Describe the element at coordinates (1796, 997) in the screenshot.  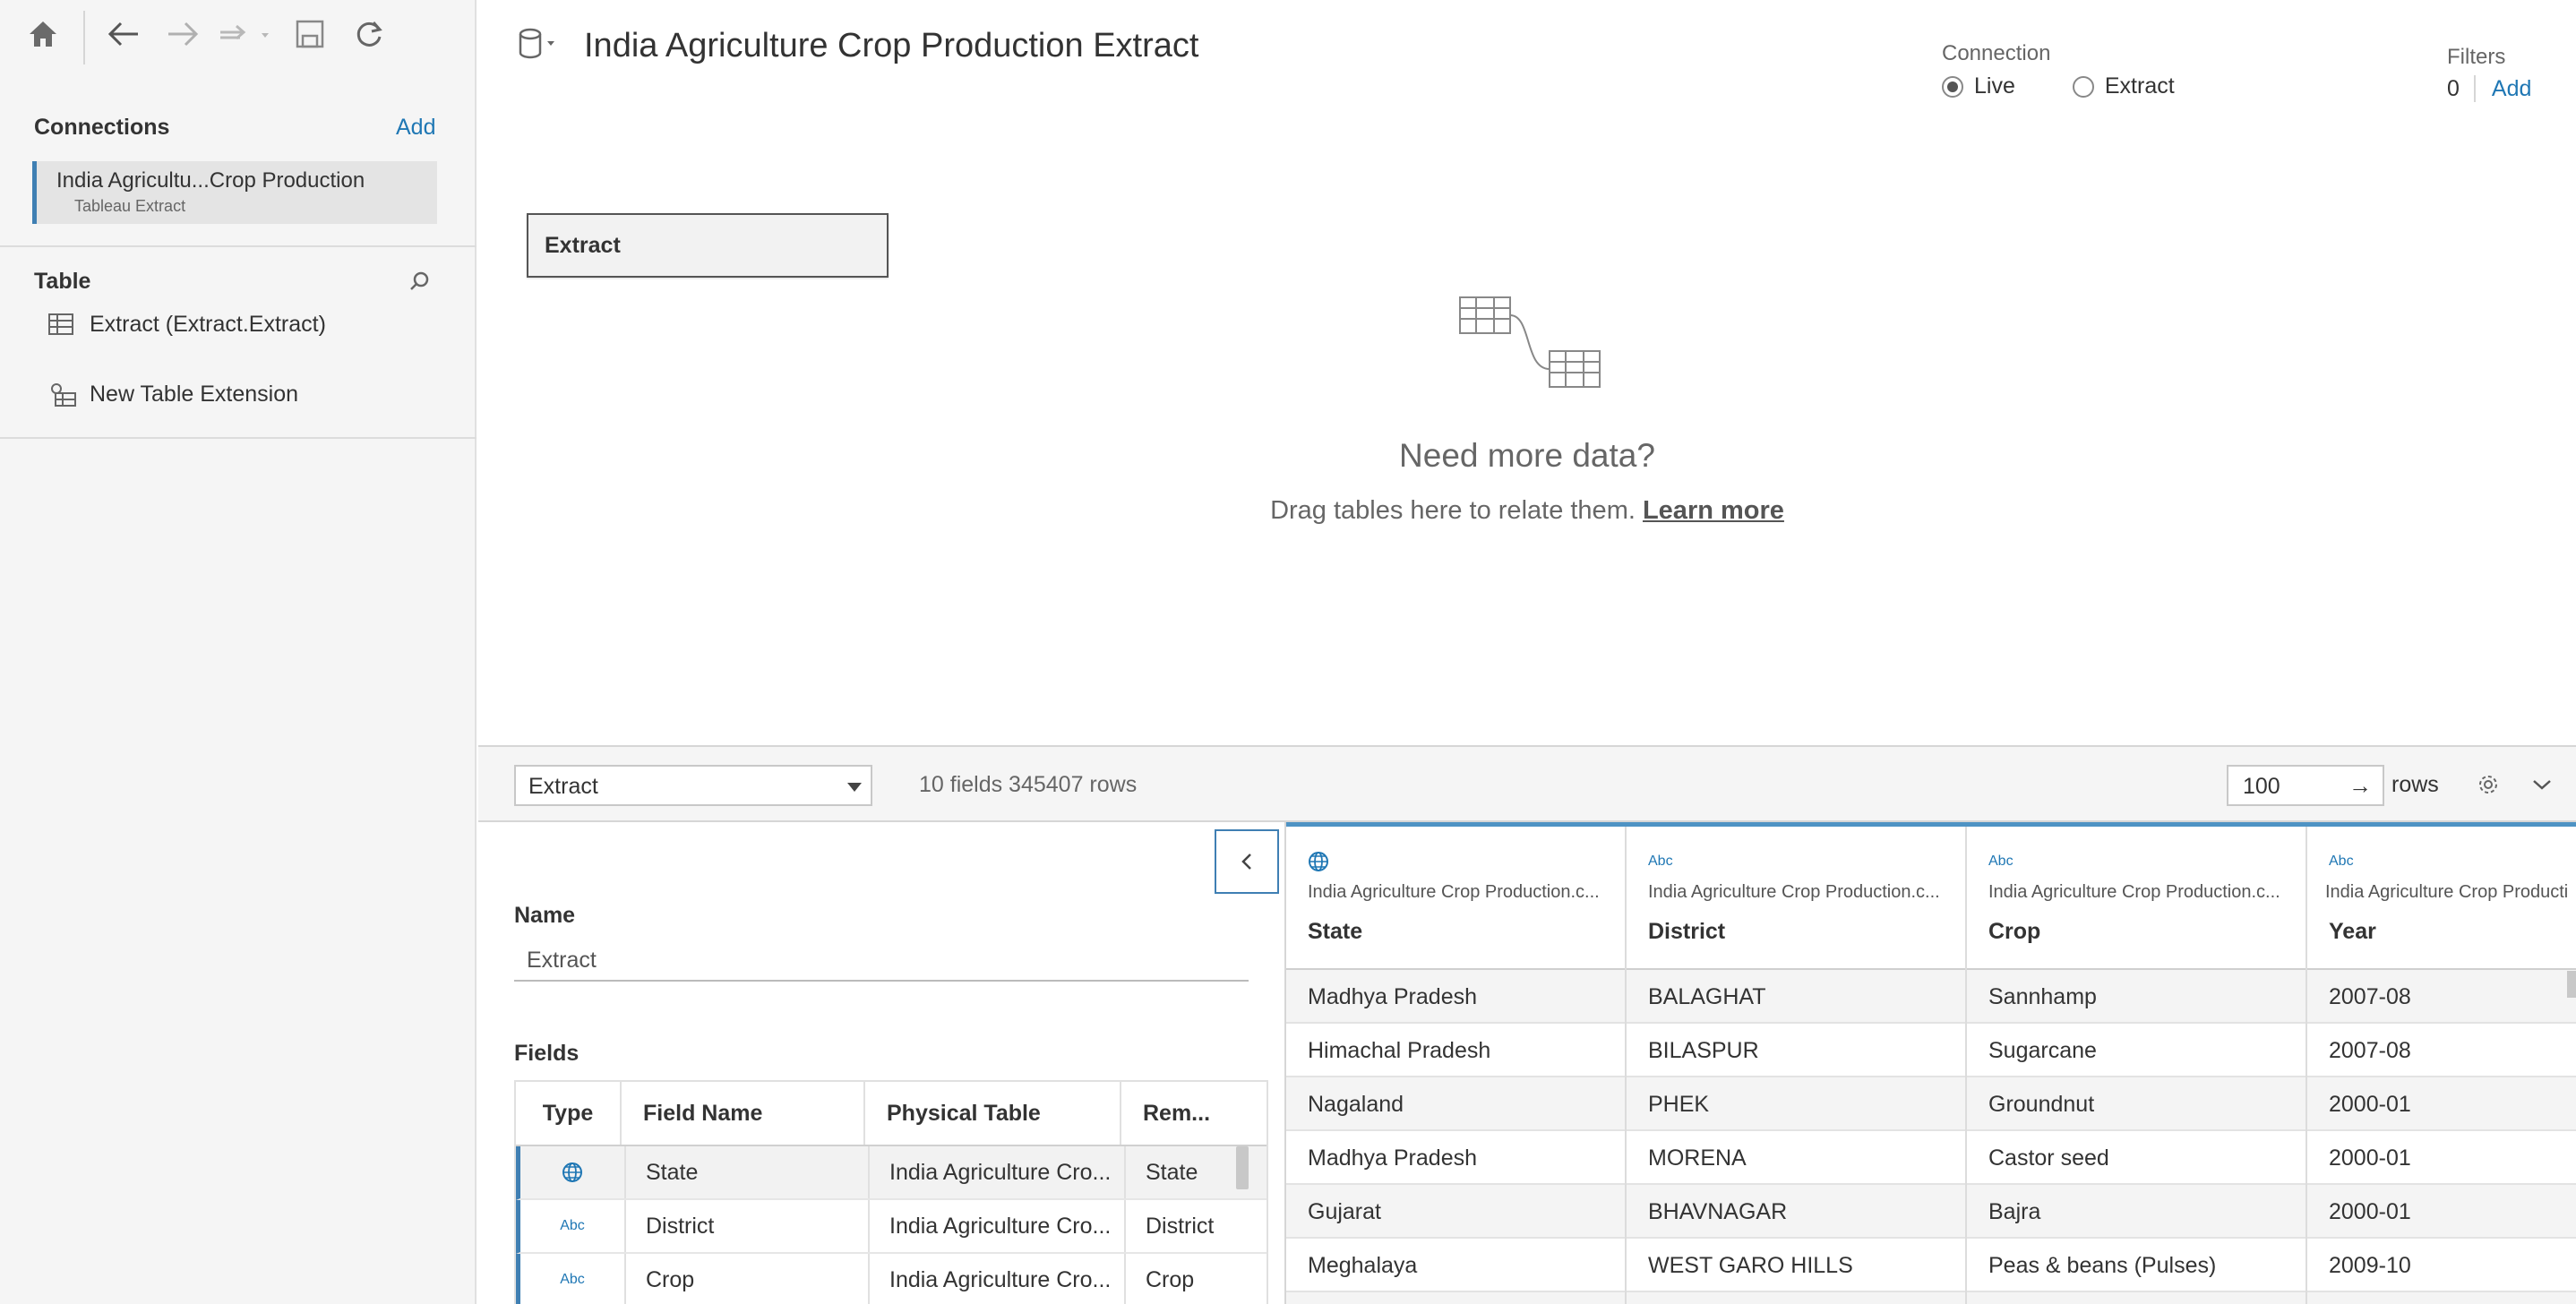
I see `grid-cell: BALAGHAT` at that location.